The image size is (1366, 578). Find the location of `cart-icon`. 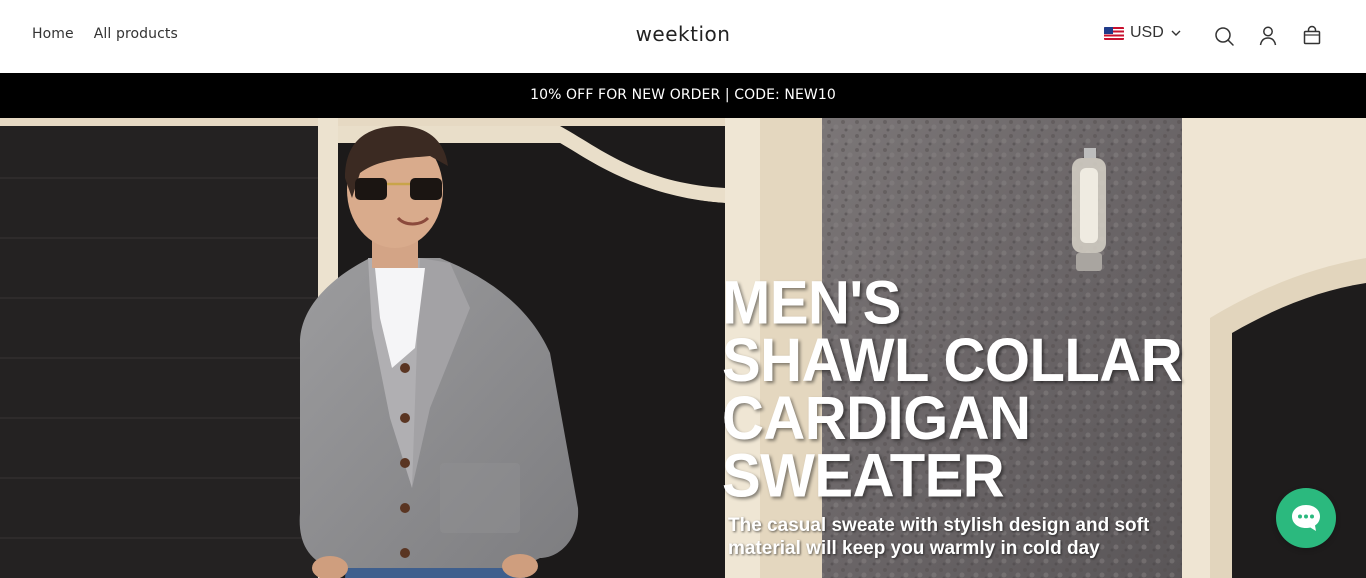

cart-icon is located at coordinates (1312, 36).